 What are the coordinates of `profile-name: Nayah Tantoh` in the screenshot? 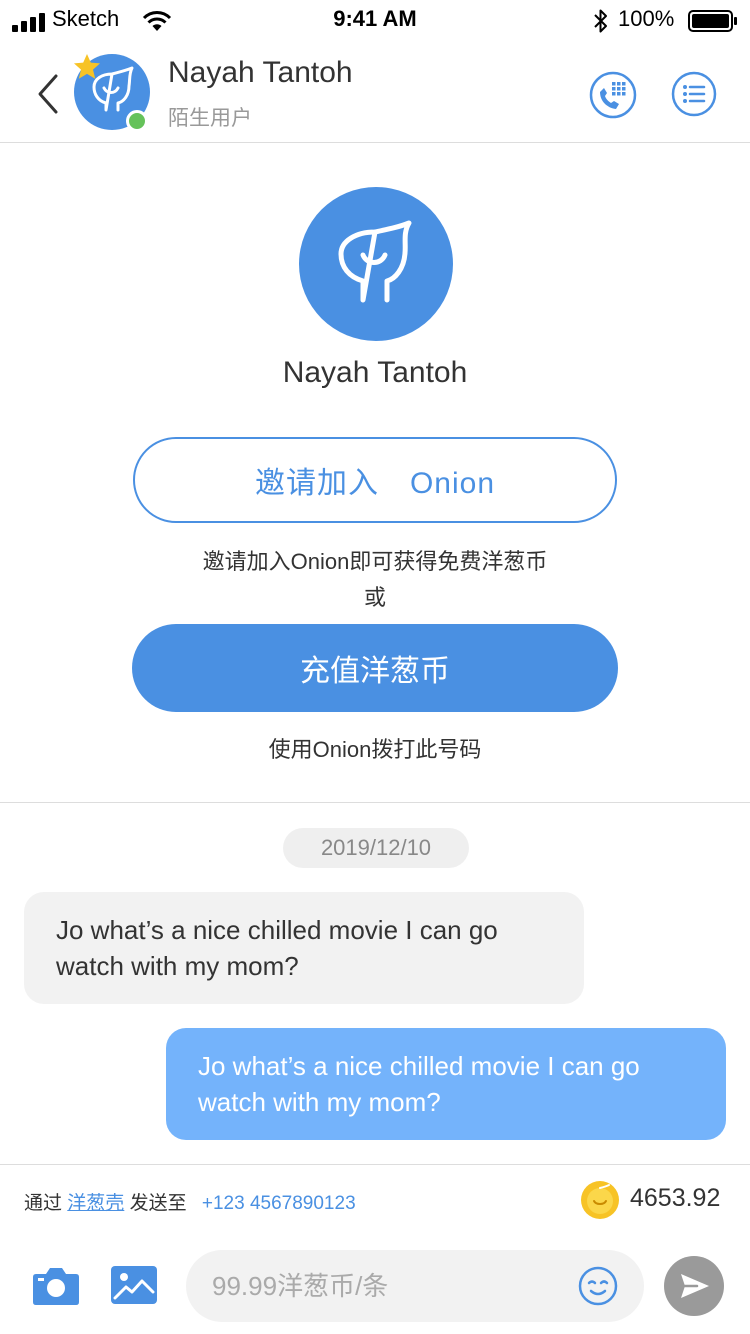 It's located at (375, 372).